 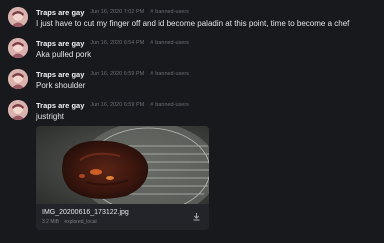 What do you see at coordinates (196, 216) in the screenshot?
I see `download-icon` at bounding box center [196, 216].